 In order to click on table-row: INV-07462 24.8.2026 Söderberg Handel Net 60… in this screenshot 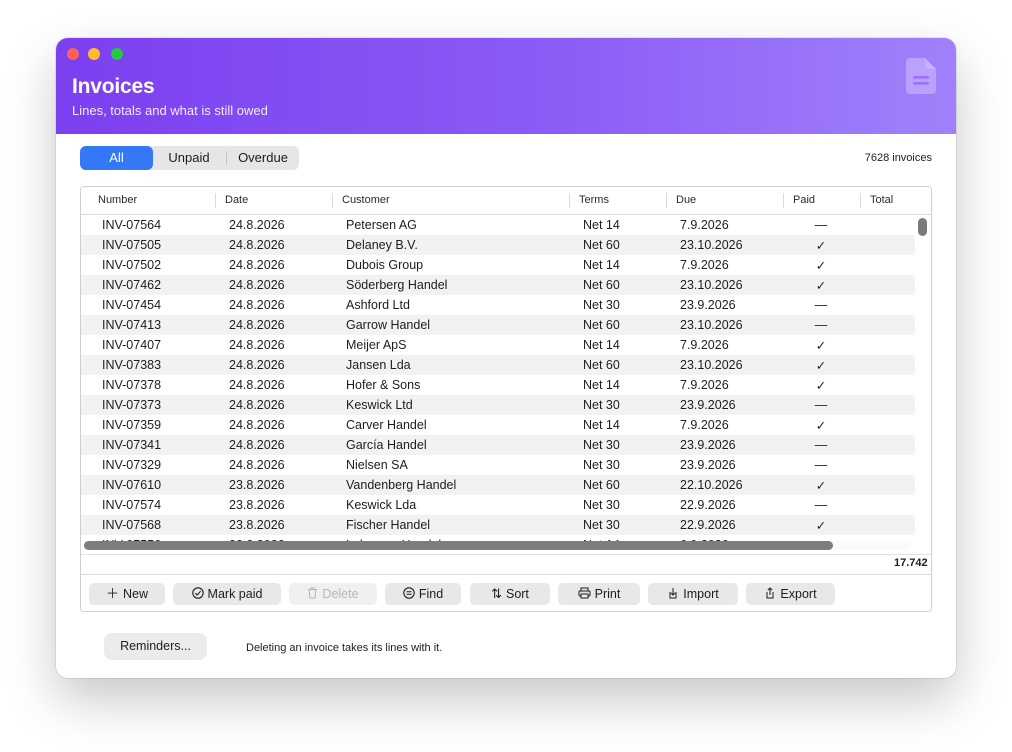, I will do `click(506, 285)`.